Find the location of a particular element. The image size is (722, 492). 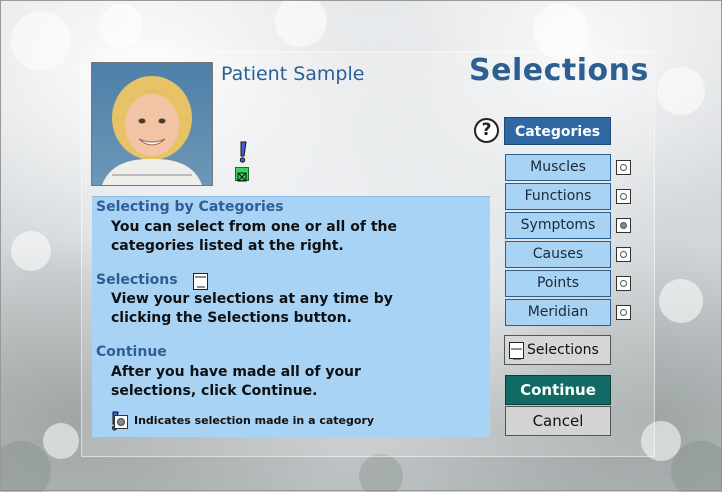

category-causes-indicator is located at coordinates (623, 254).